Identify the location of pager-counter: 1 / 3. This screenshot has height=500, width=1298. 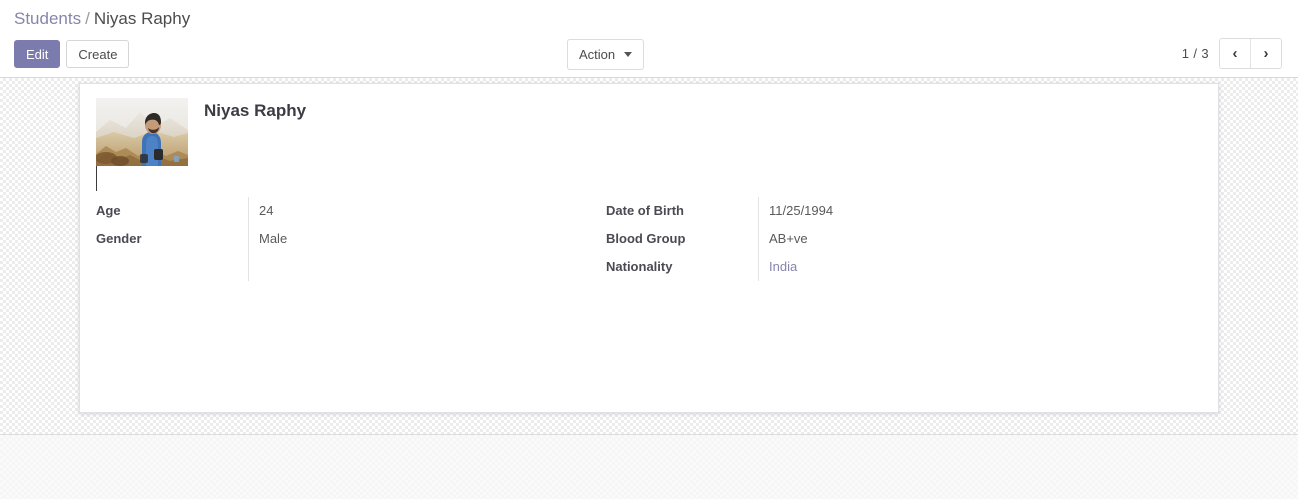
(1195, 53).